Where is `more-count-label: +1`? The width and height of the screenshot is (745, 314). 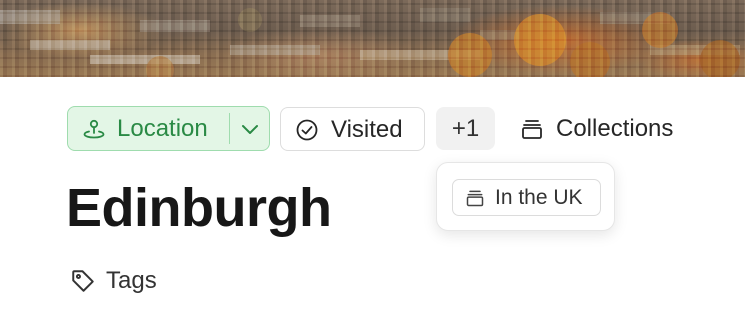
more-count-label: +1 is located at coordinates (465, 128).